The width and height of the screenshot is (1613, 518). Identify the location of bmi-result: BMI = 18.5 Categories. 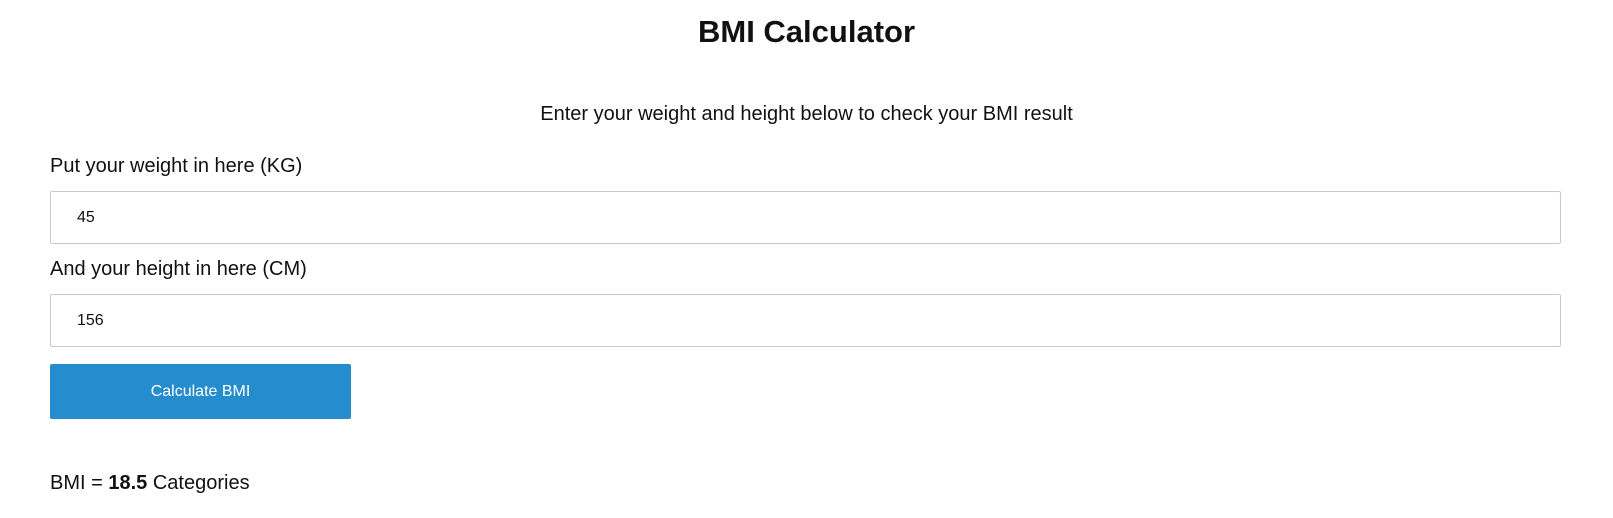
(150, 483).